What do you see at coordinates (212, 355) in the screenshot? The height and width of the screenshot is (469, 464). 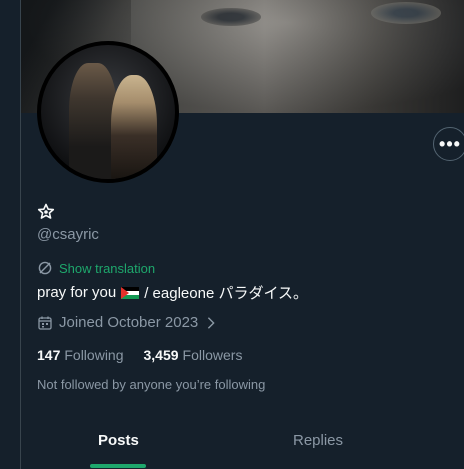 I see `followers-label: Followers` at bounding box center [212, 355].